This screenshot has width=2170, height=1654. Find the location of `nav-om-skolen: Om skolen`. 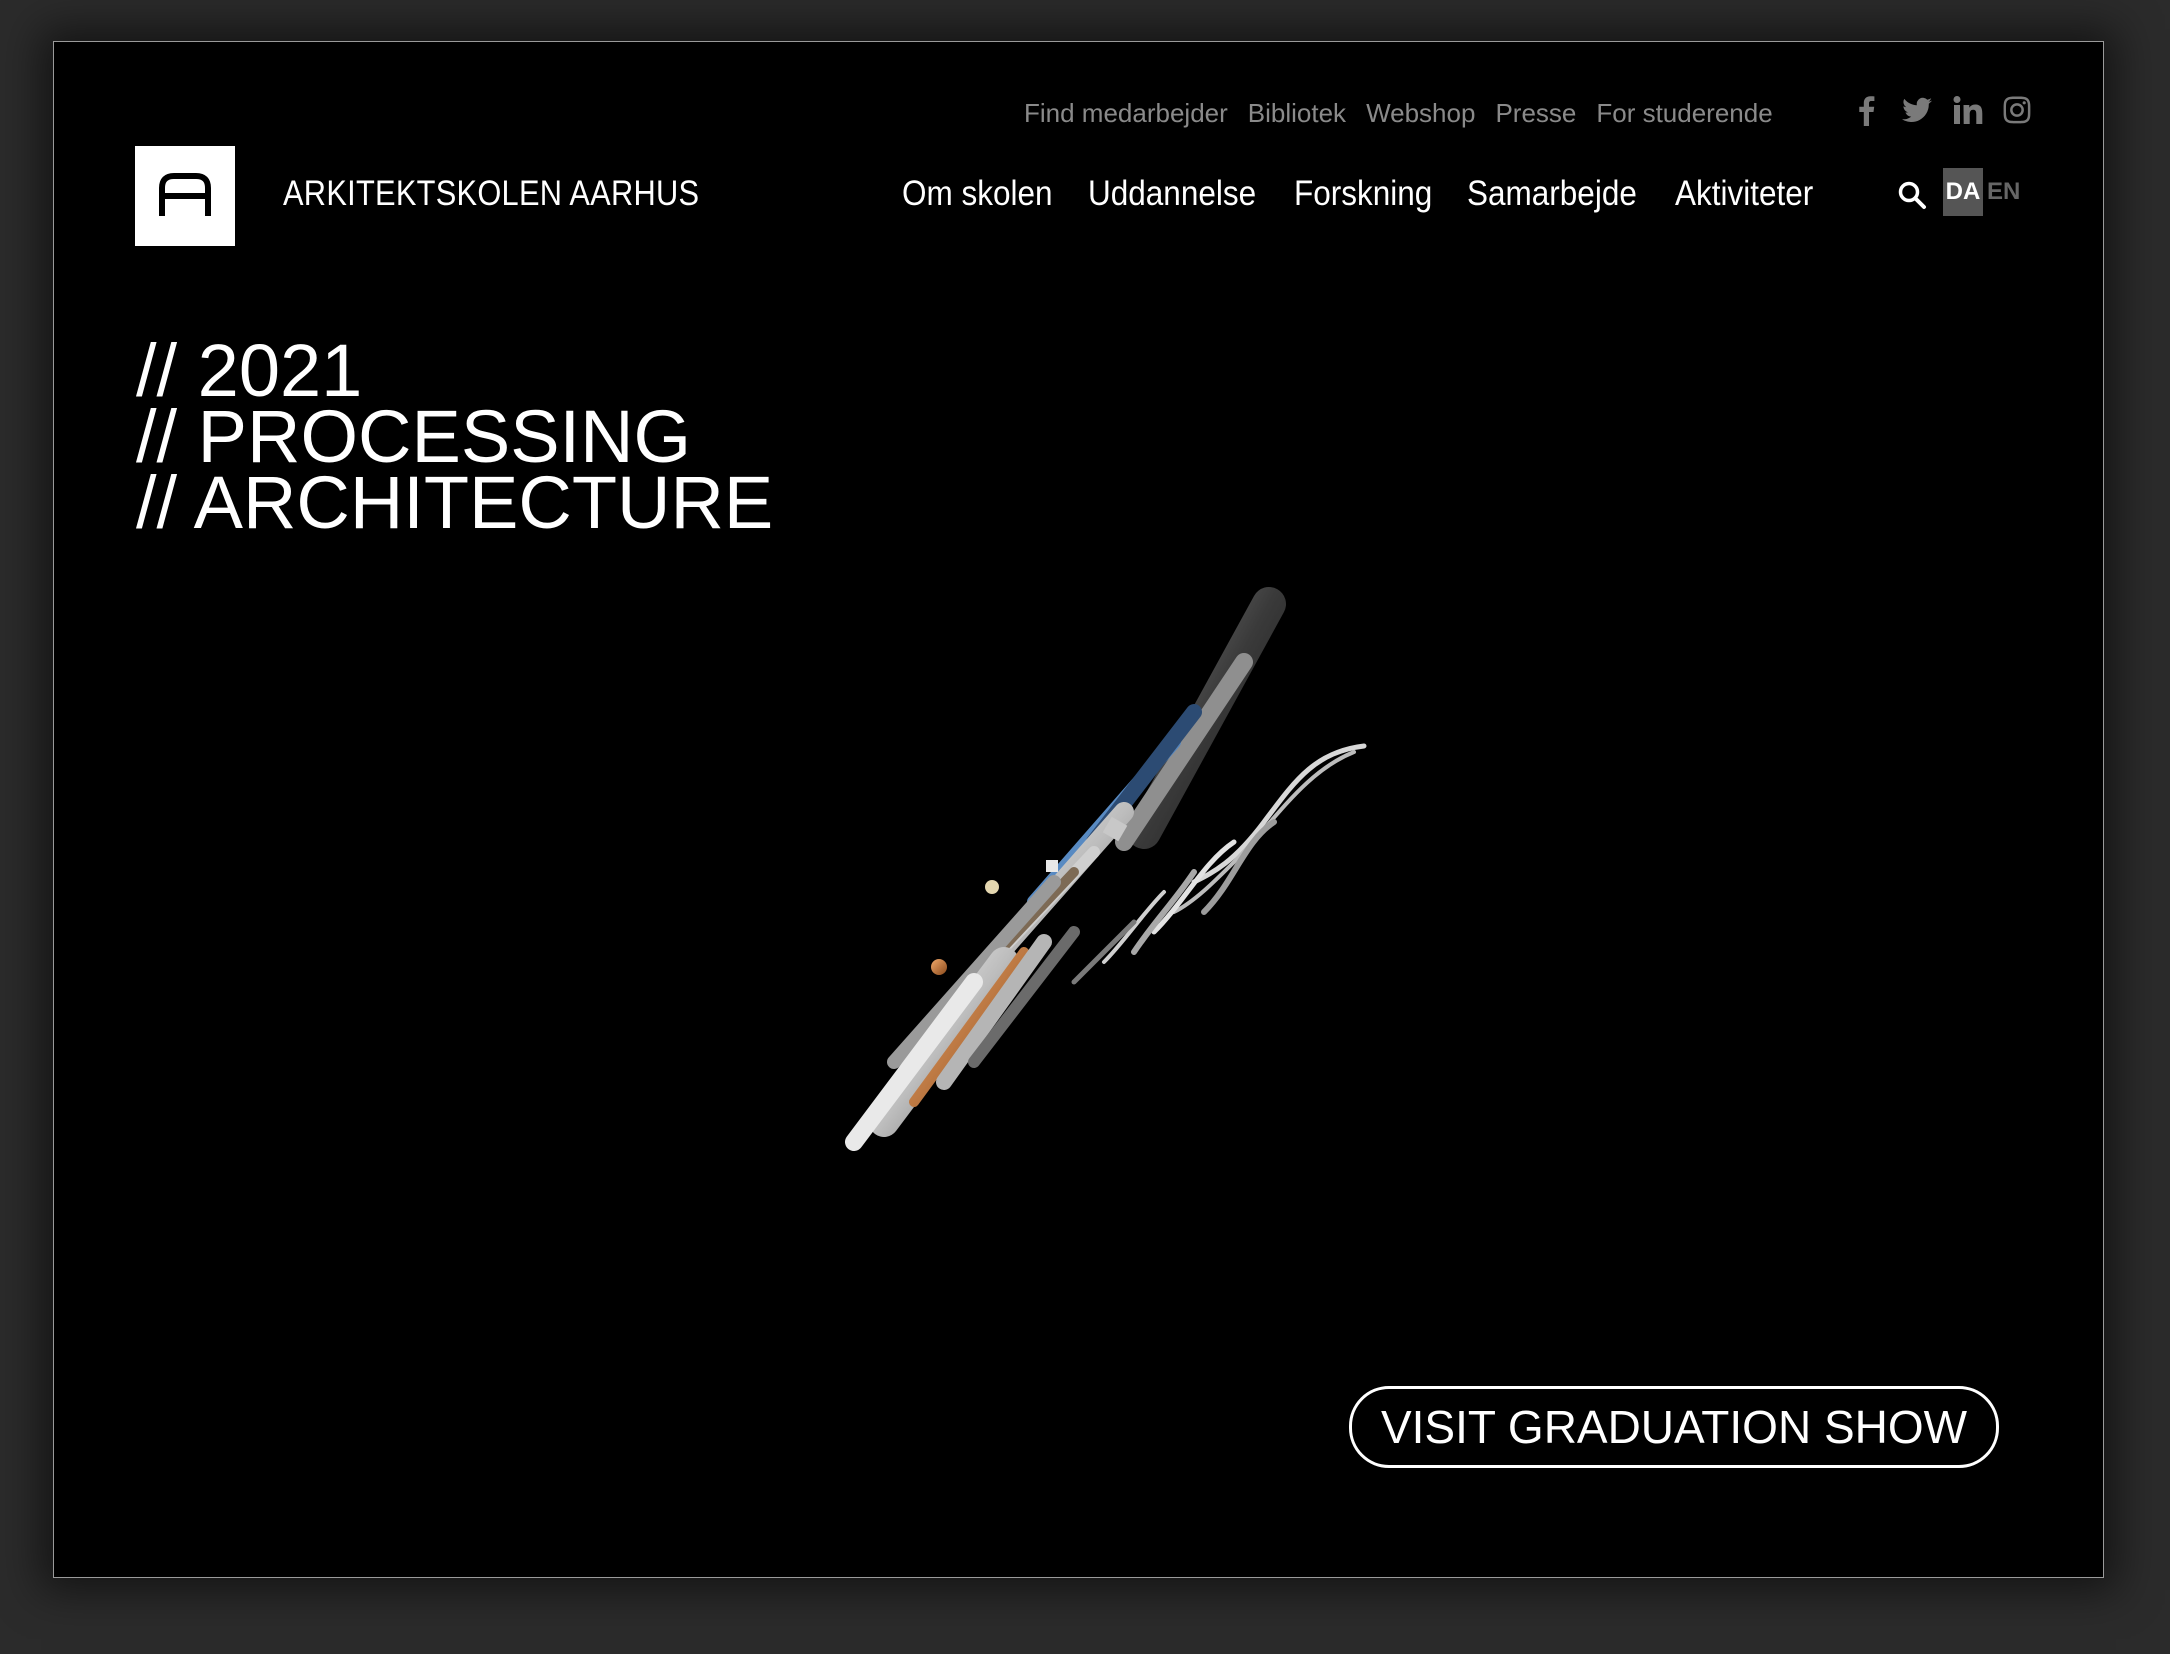

nav-om-skolen: Om skolen is located at coordinates (977, 194).